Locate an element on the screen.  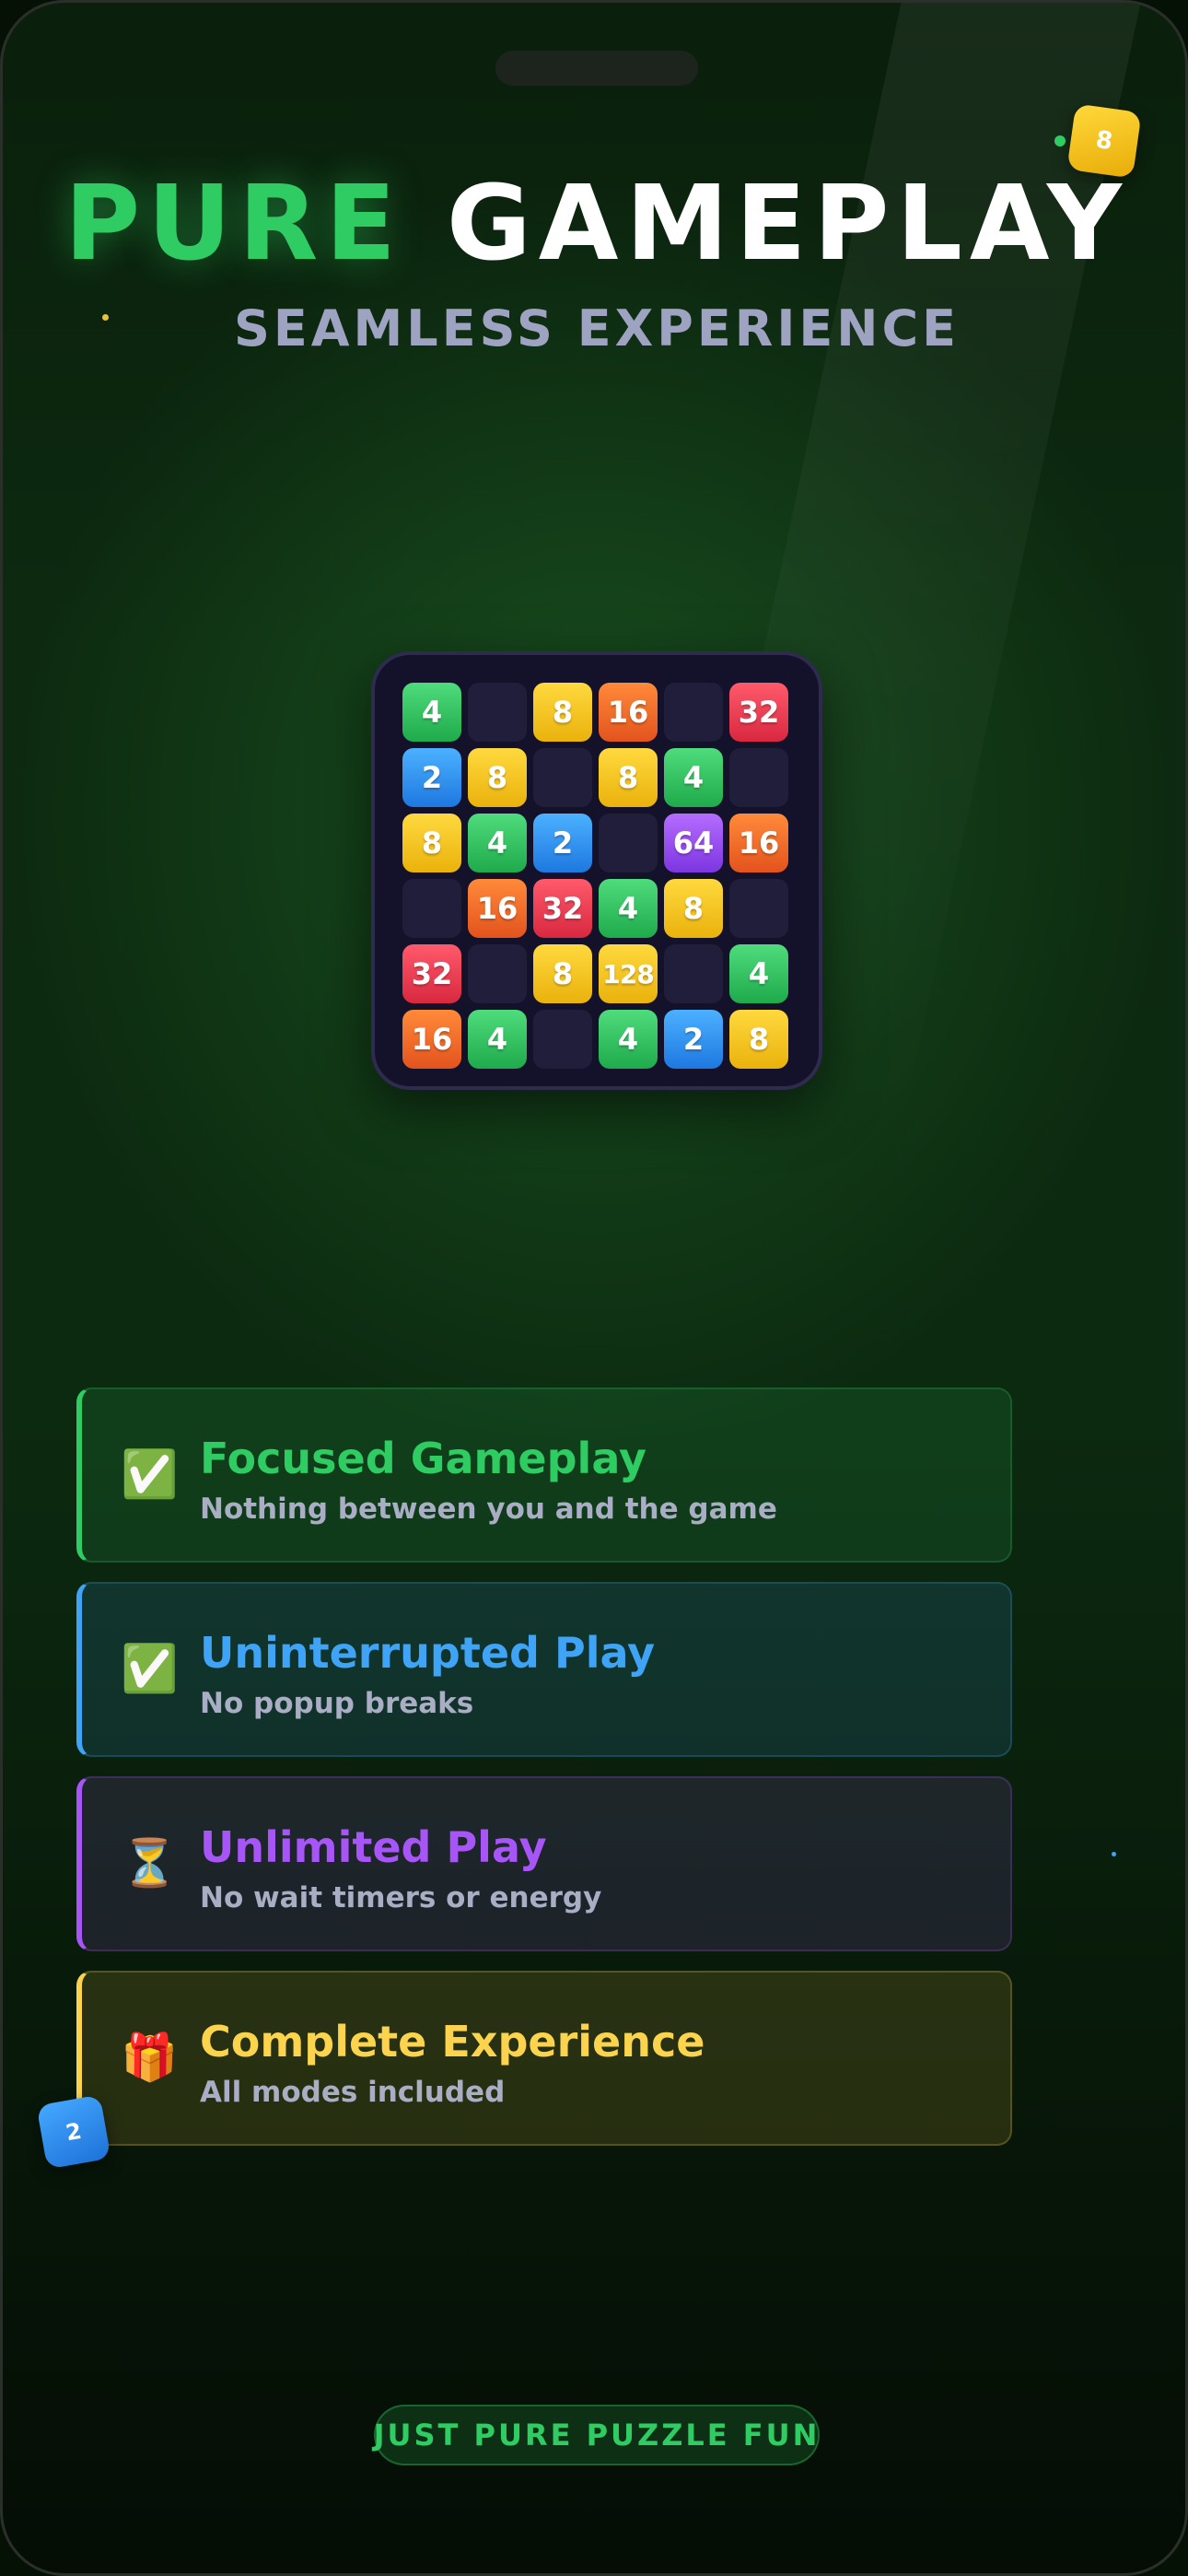
title-word-gameplay: GAMEPLAY is located at coordinates (787, 224).